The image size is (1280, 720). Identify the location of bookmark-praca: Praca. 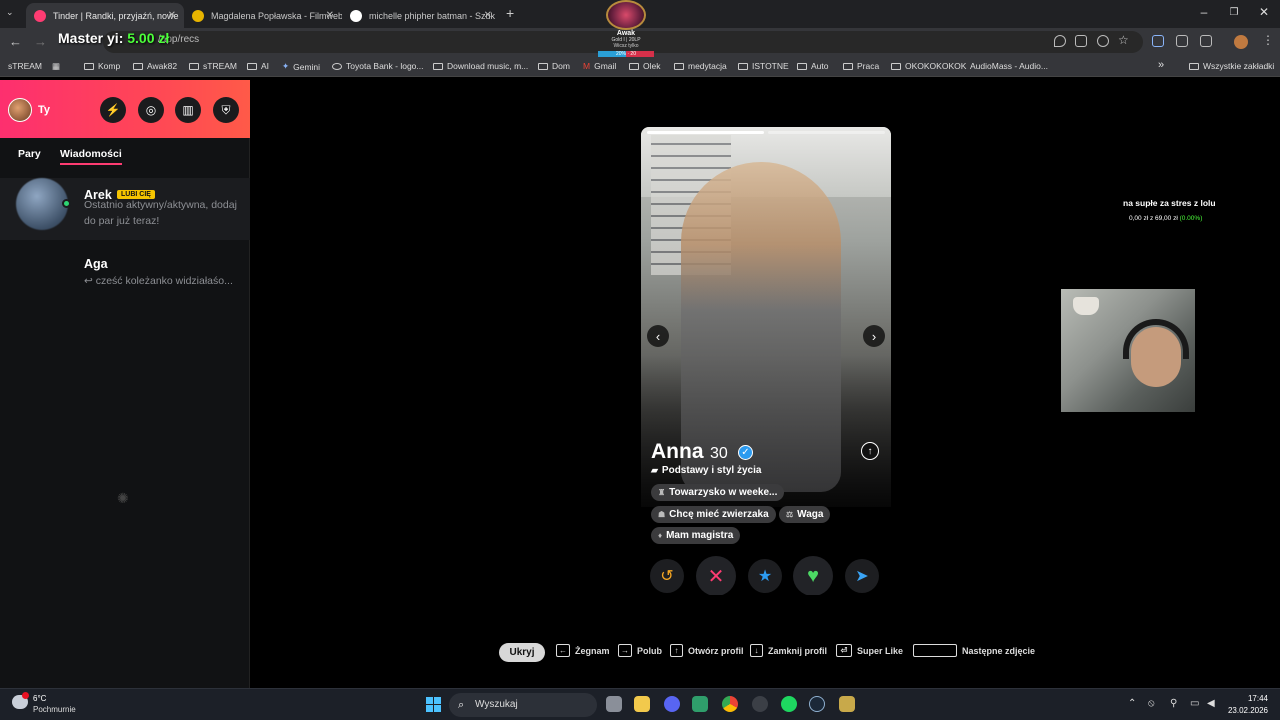
(861, 66).